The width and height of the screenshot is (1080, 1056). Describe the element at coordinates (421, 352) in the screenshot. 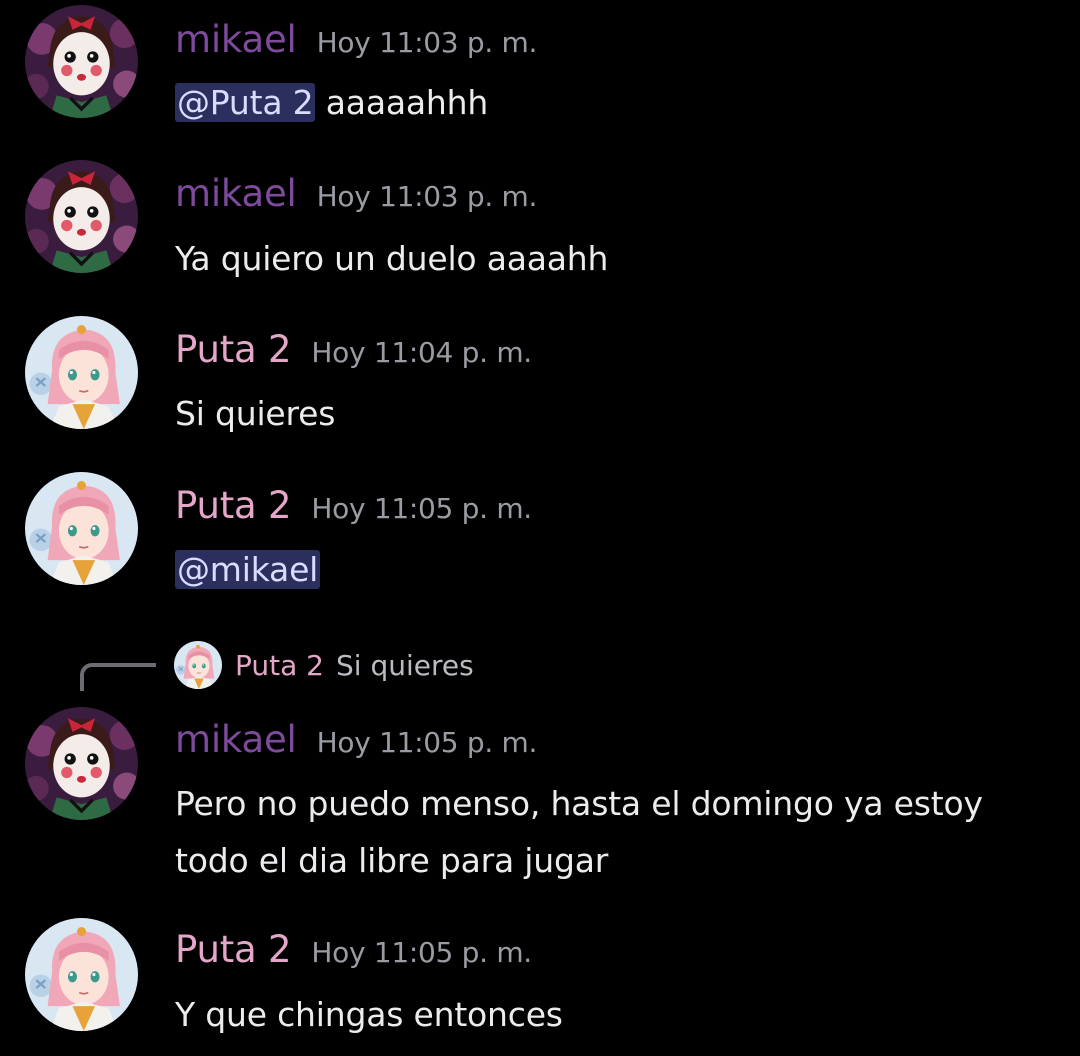

I see `message-timestamp: Hoy 11:04 p. m.` at that location.